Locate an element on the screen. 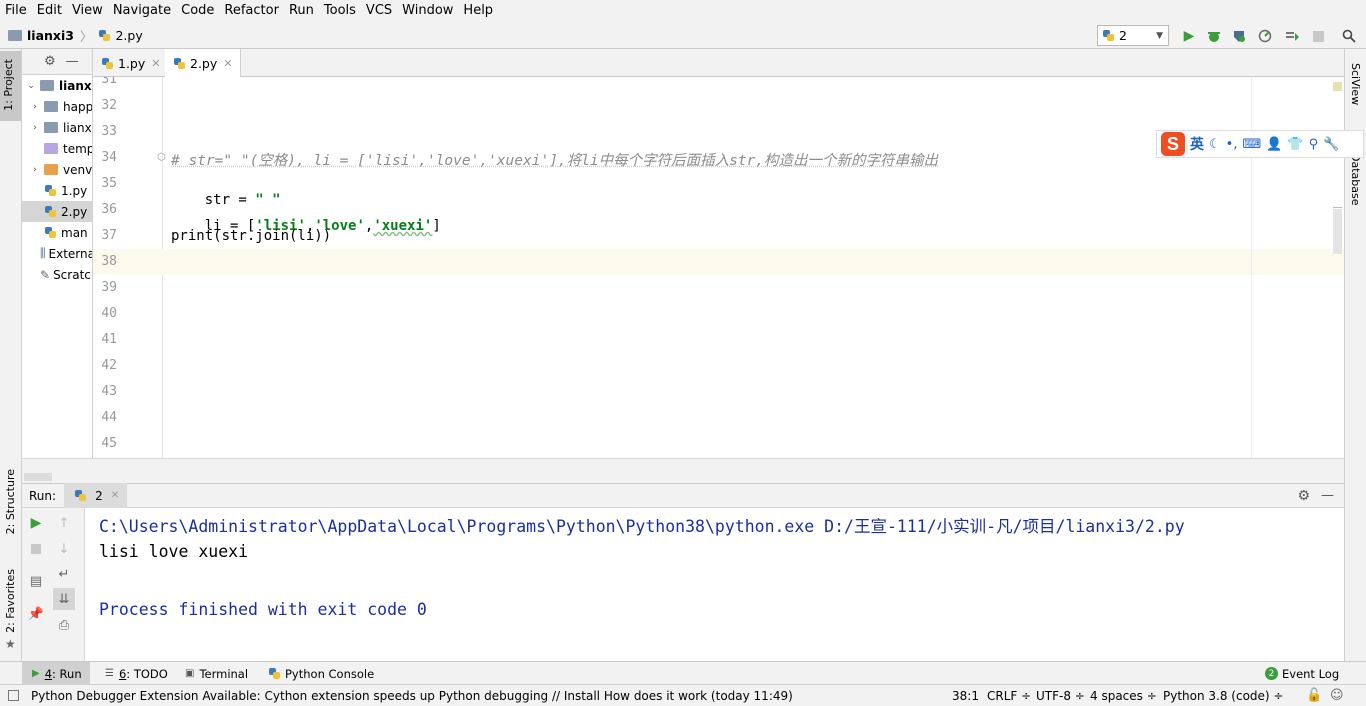 This screenshot has width=1366, height=706. line-separator: CRLF ÷ is located at coordinates (1009, 695).